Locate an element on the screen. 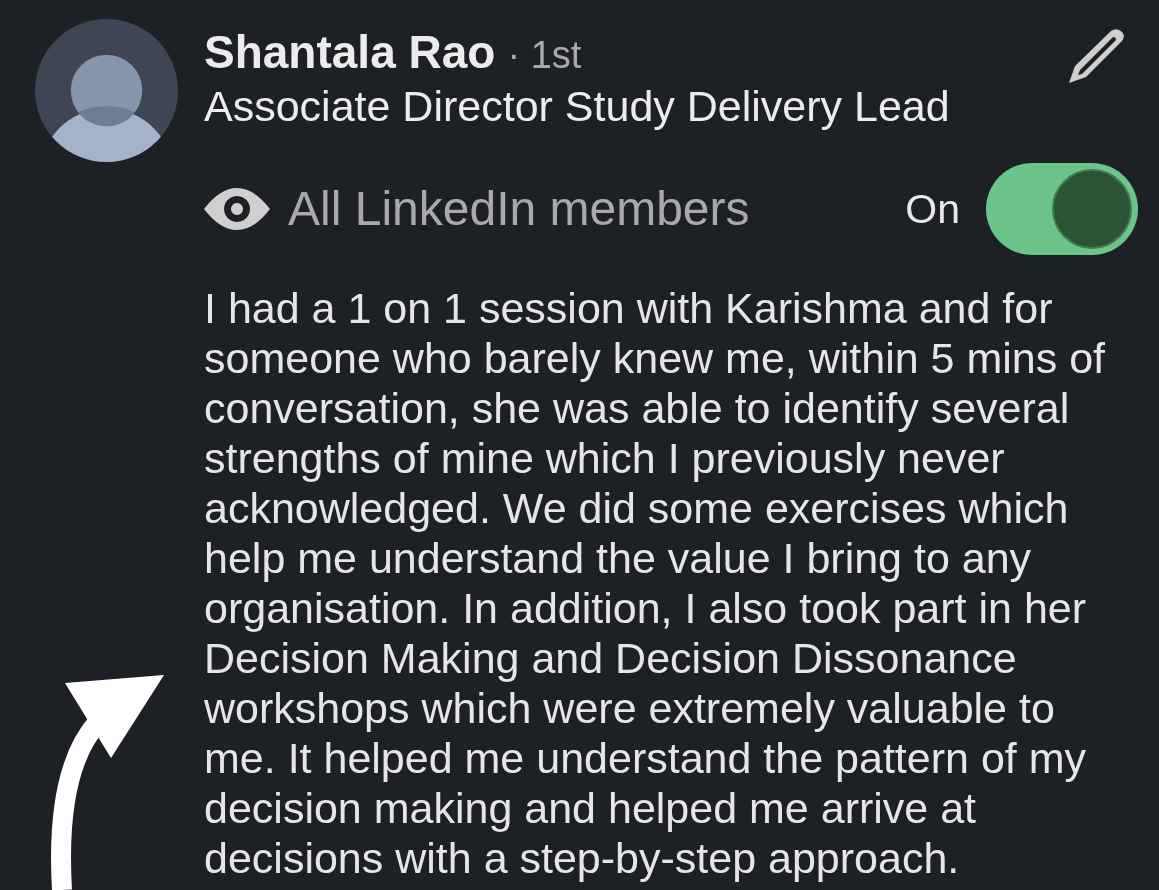 The height and width of the screenshot is (890, 1159). member-name: Shantala Rao is located at coordinates (350, 52).